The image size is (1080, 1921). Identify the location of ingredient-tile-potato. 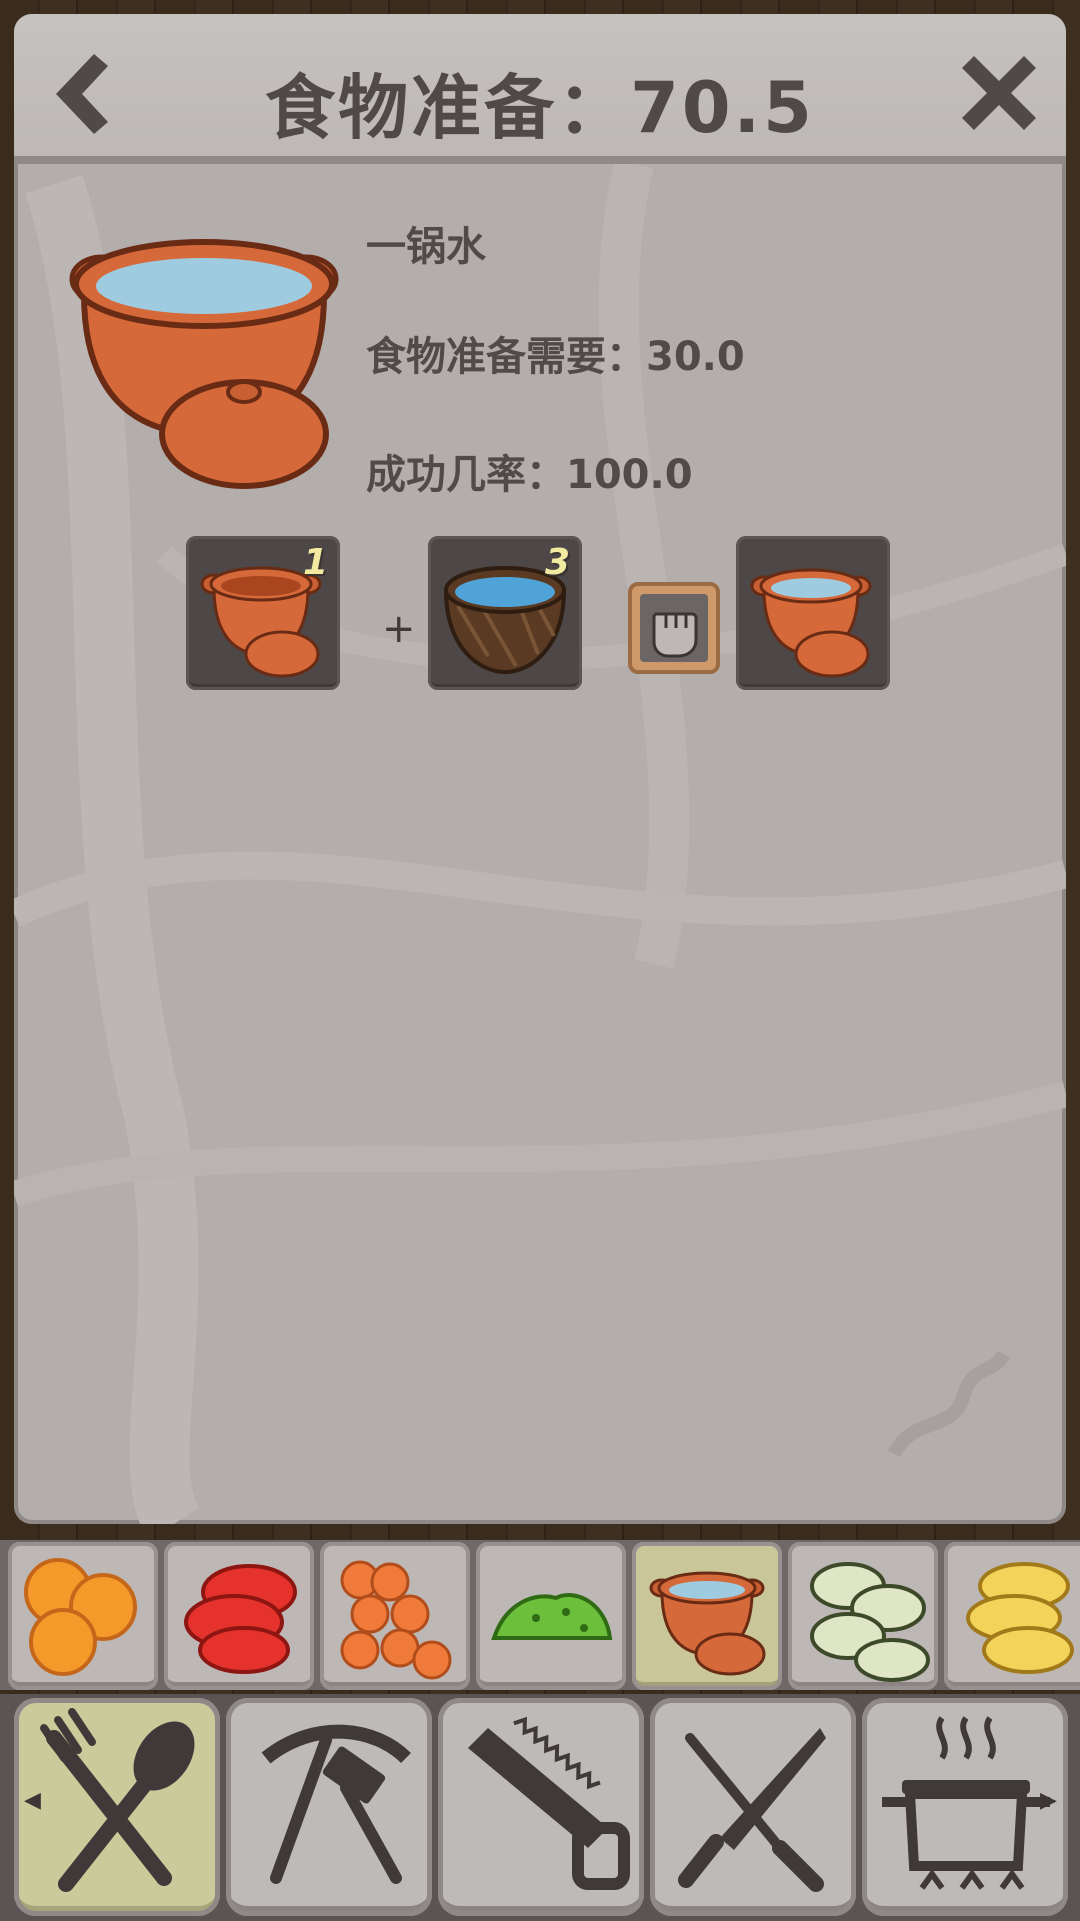
(1012, 1616).